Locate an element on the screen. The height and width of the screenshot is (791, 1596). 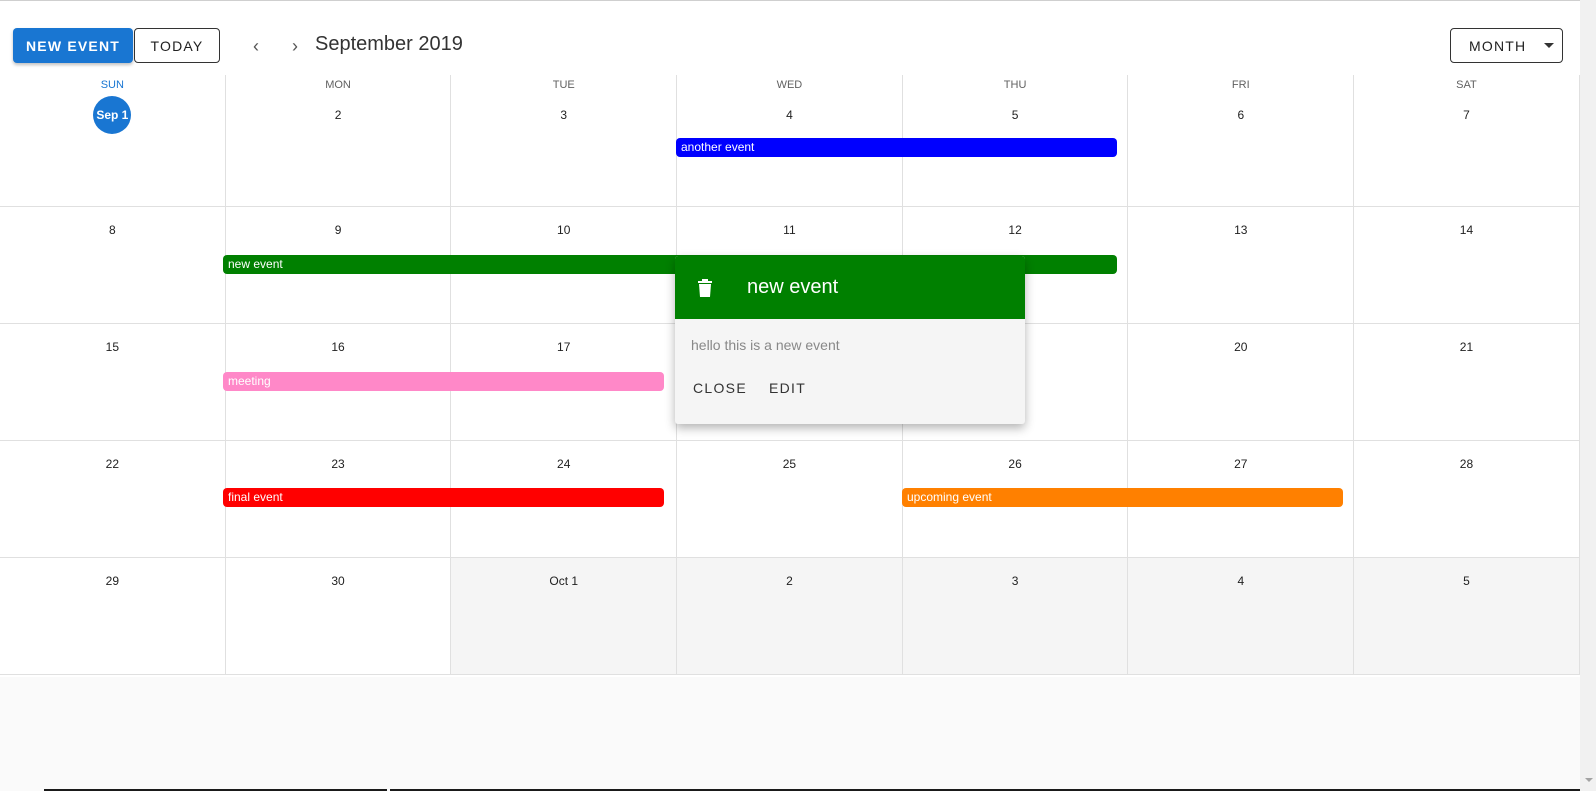
popup-actions: CLOSE EDIT is located at coordinates (850, 388).